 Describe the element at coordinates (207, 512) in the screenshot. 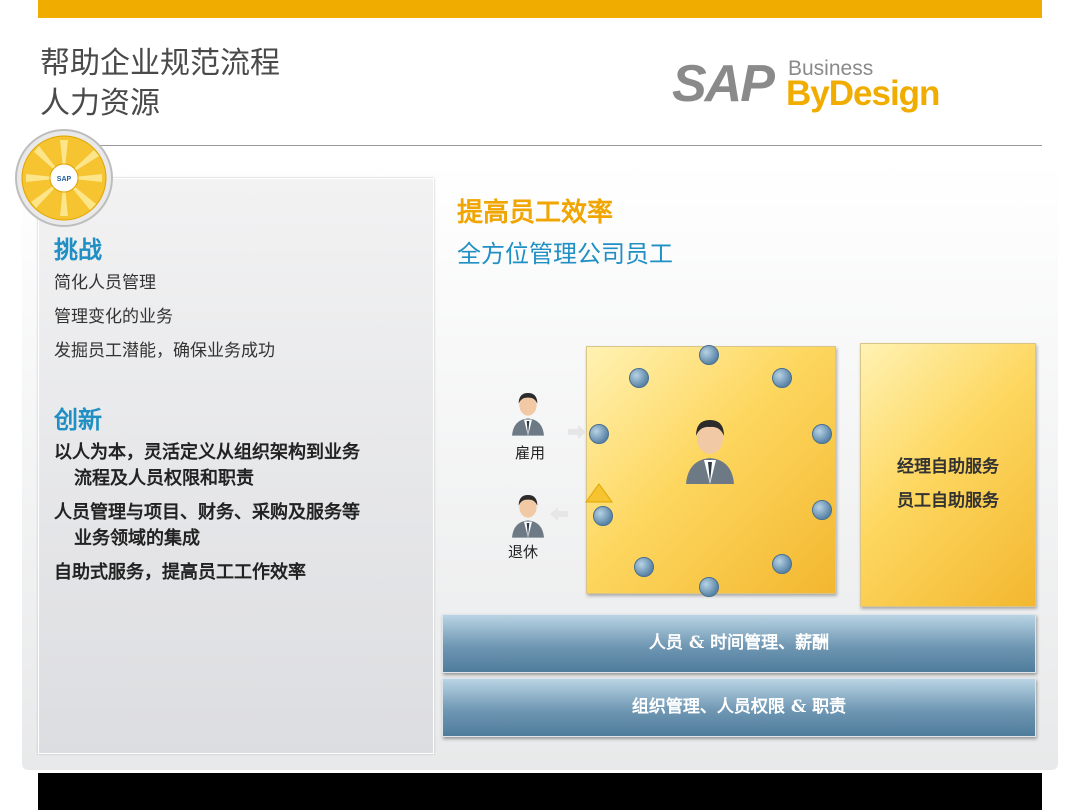

I see `innovation-item-2-line-1: 人员管理与项目、财务、采购及服务等` at that location.